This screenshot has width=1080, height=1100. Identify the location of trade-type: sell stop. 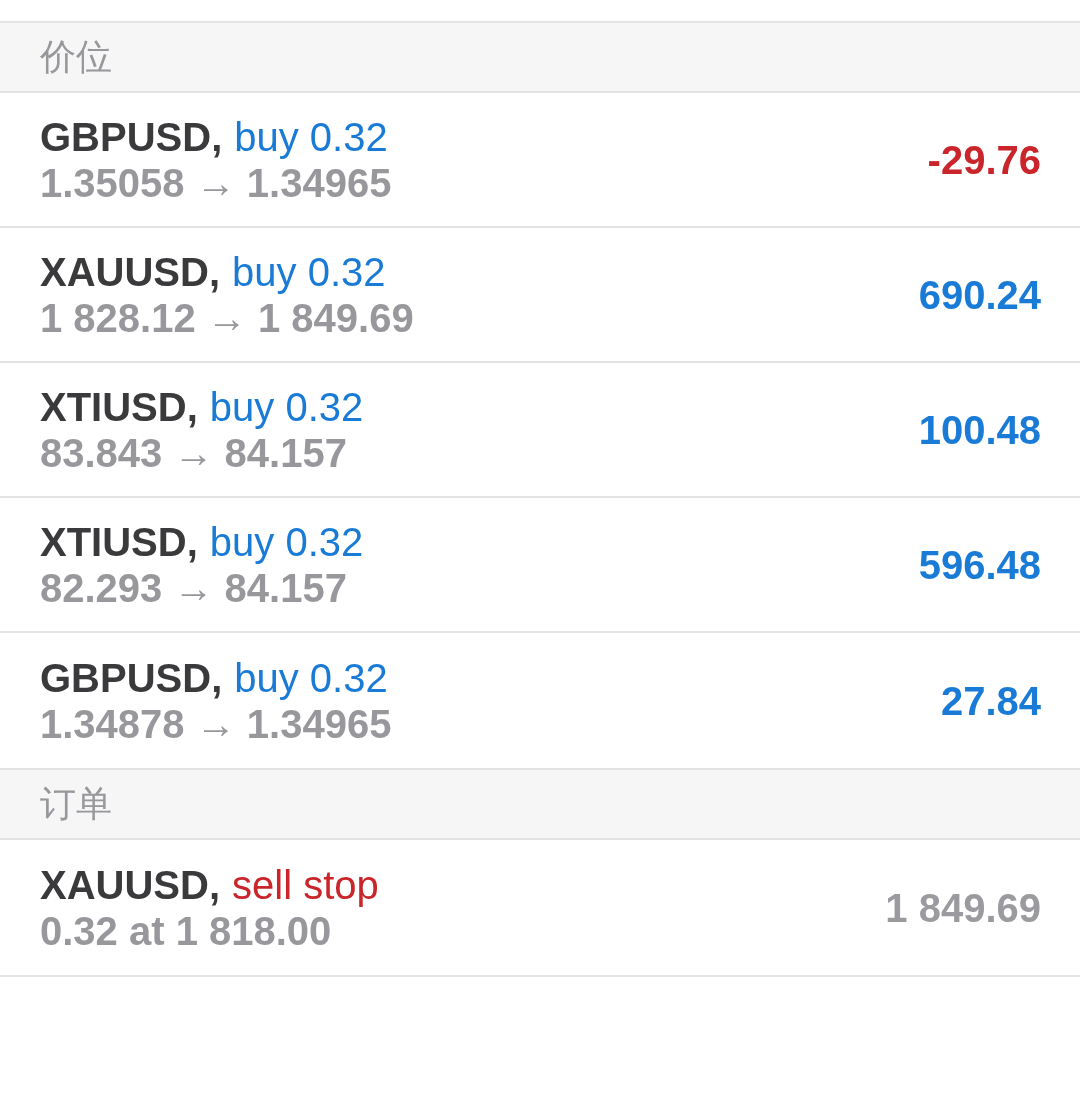
(305, 884).